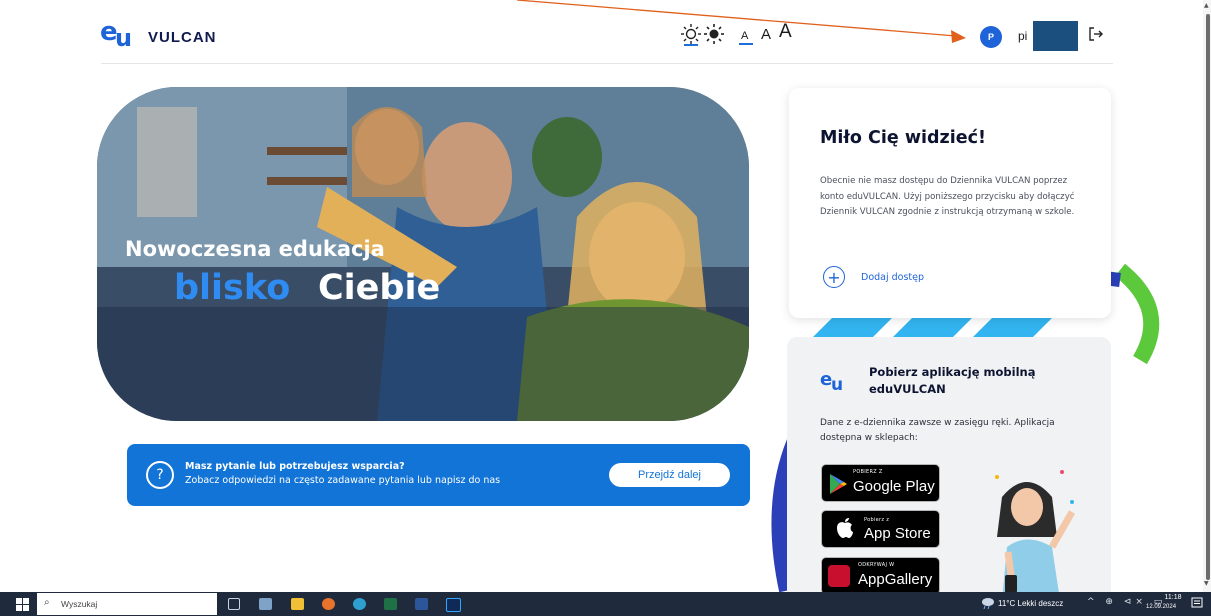  What do you see at coordinates (746, 44) in the screenshot?
I see `font-size-active-indicator` at bounding box center [746, 44].